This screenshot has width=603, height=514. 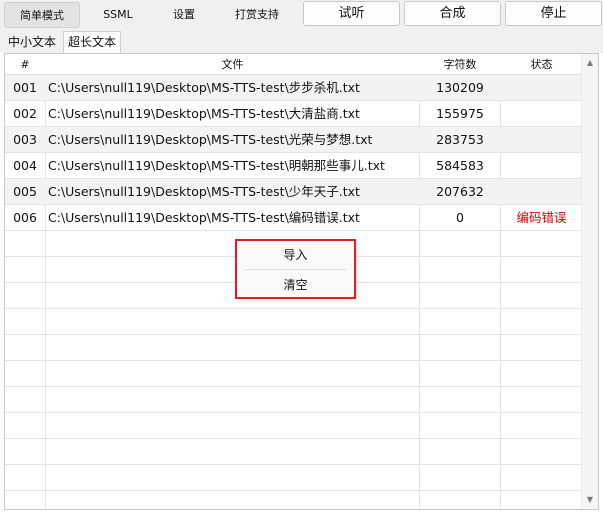 I want to click on scroll-up-arrow-icon: ▲, so click(x=590, y=63).